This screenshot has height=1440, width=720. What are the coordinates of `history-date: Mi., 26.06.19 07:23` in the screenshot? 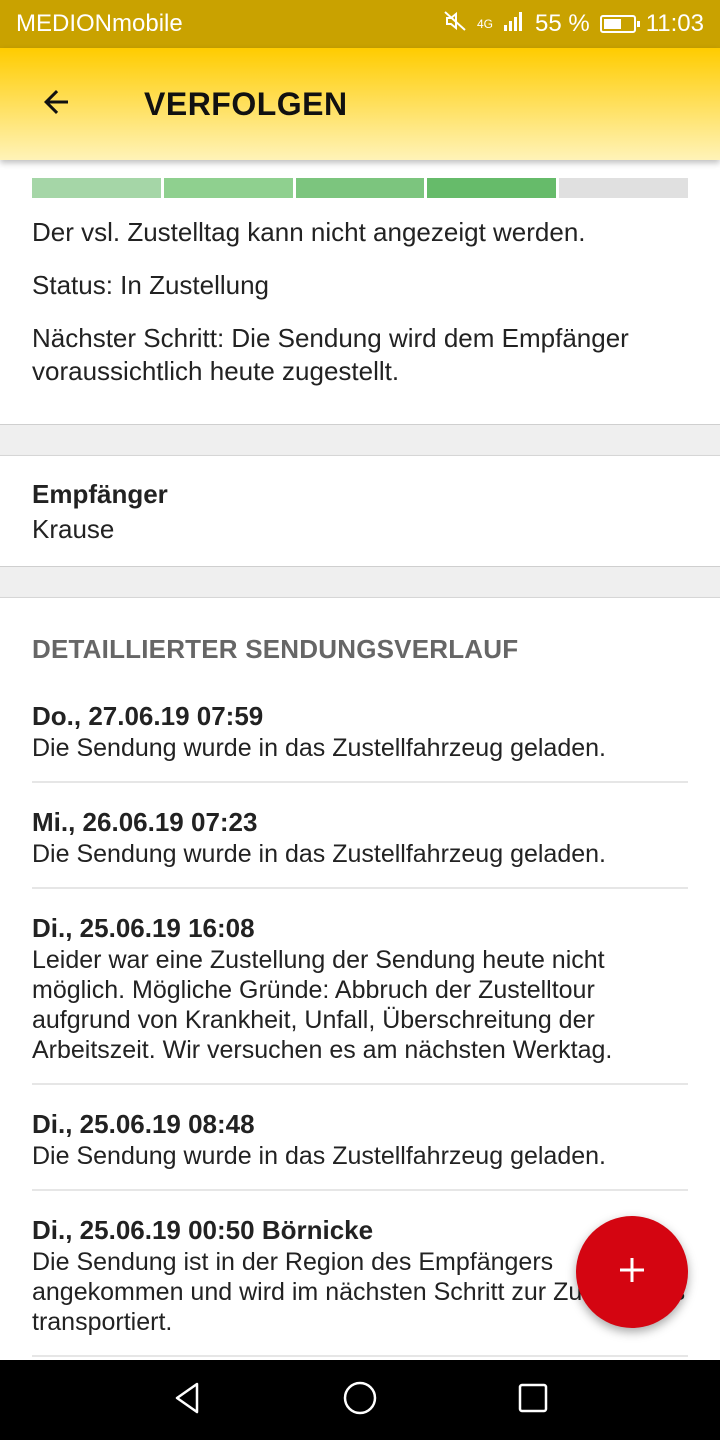 It's located at (145, 822).